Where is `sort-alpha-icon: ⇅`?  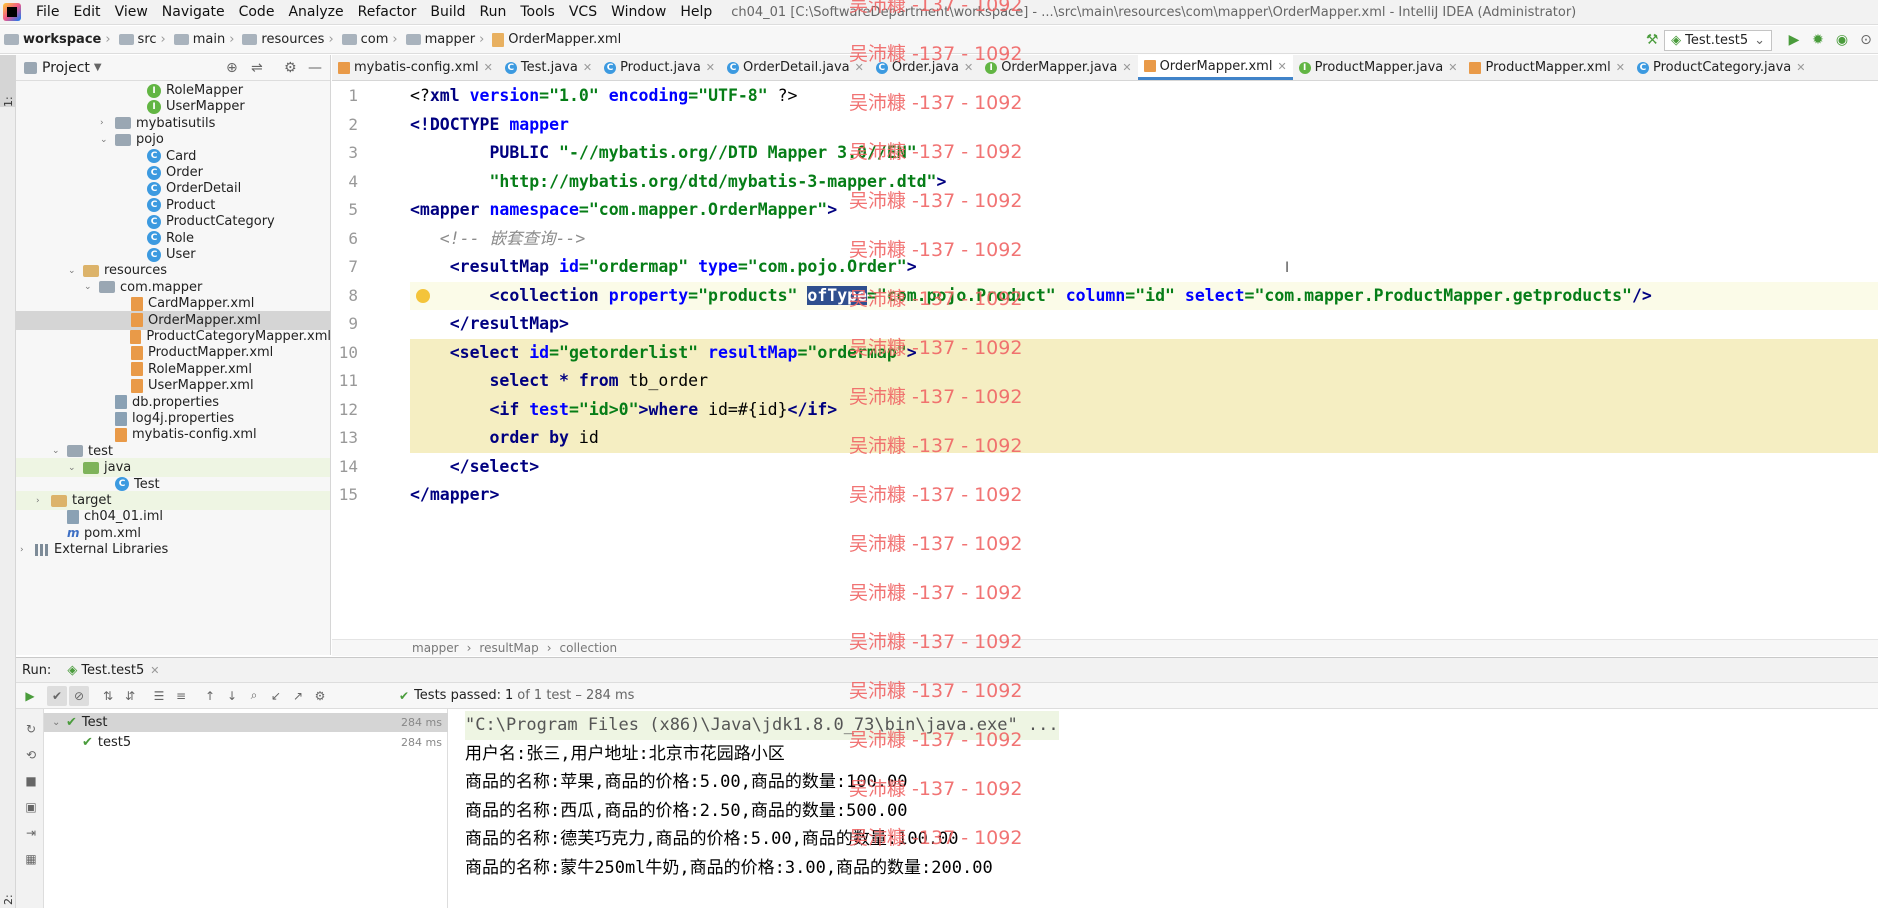 sort-alpha-icon: ⇅ is located at coordinates (108, 696).